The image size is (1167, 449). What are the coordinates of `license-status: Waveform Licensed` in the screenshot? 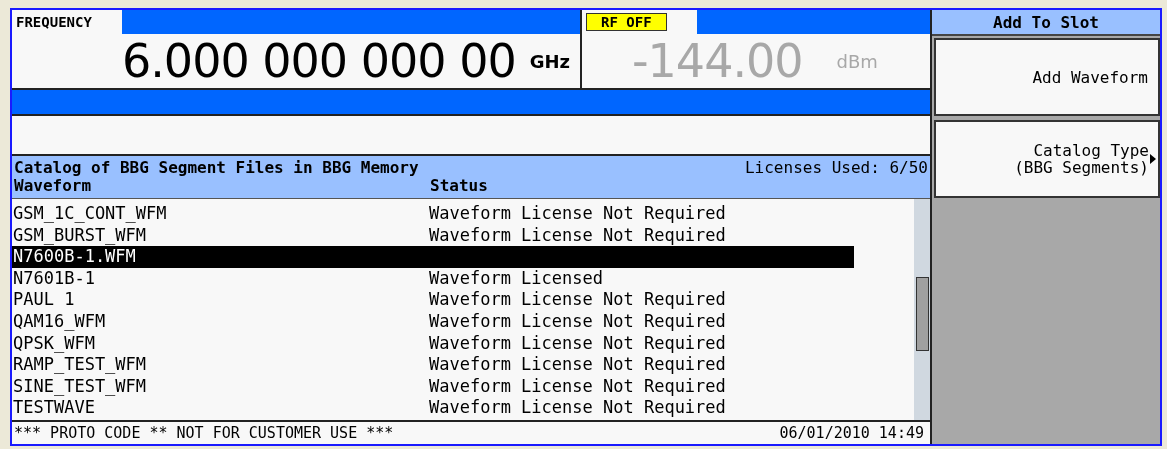 It's located at (516, 278).